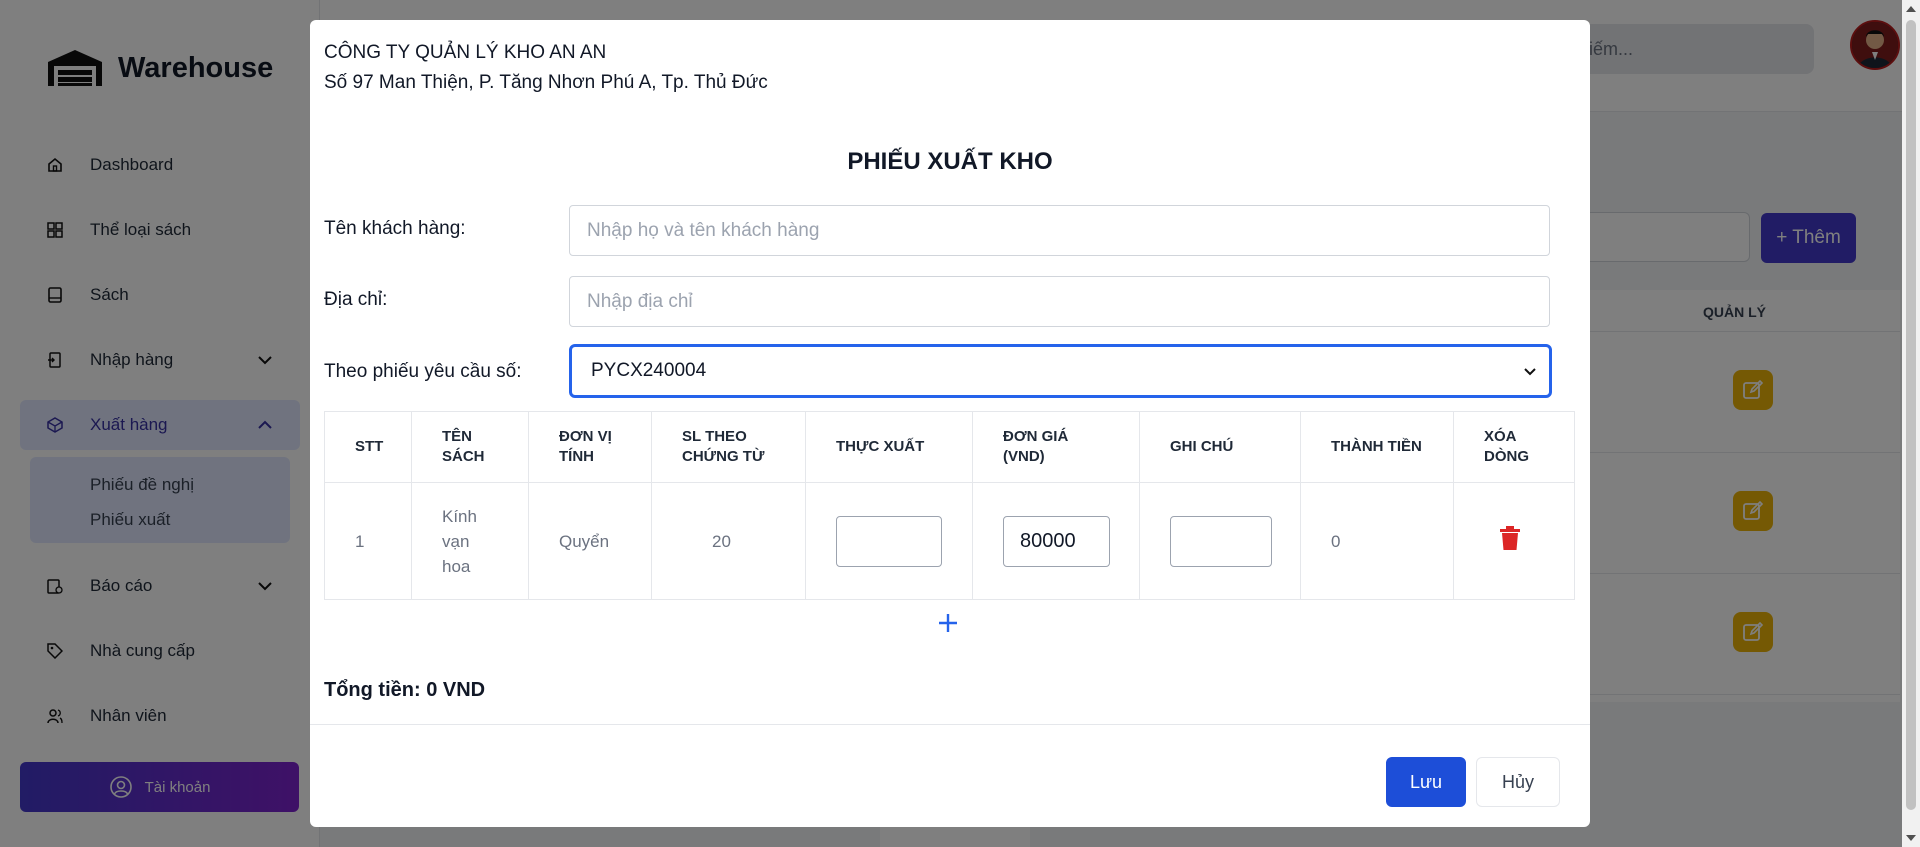 This screenshot has width=1920, height=847. I want to click on total-amount: Tổng tiền: 0 VND, so click(405, 690).